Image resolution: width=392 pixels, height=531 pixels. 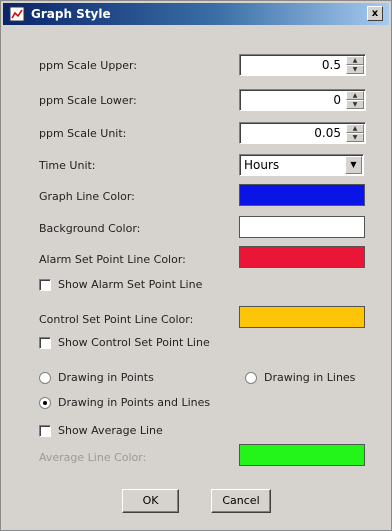 I want to click on drawing-lines-radio, so click(x=251, y=378).